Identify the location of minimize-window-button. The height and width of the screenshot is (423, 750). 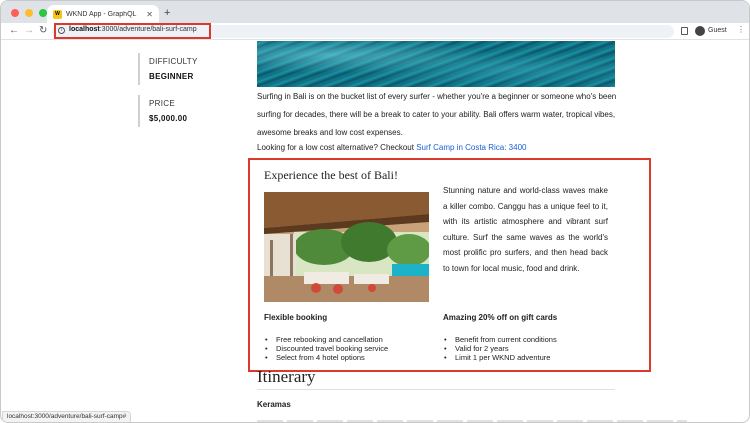
(29, 13).